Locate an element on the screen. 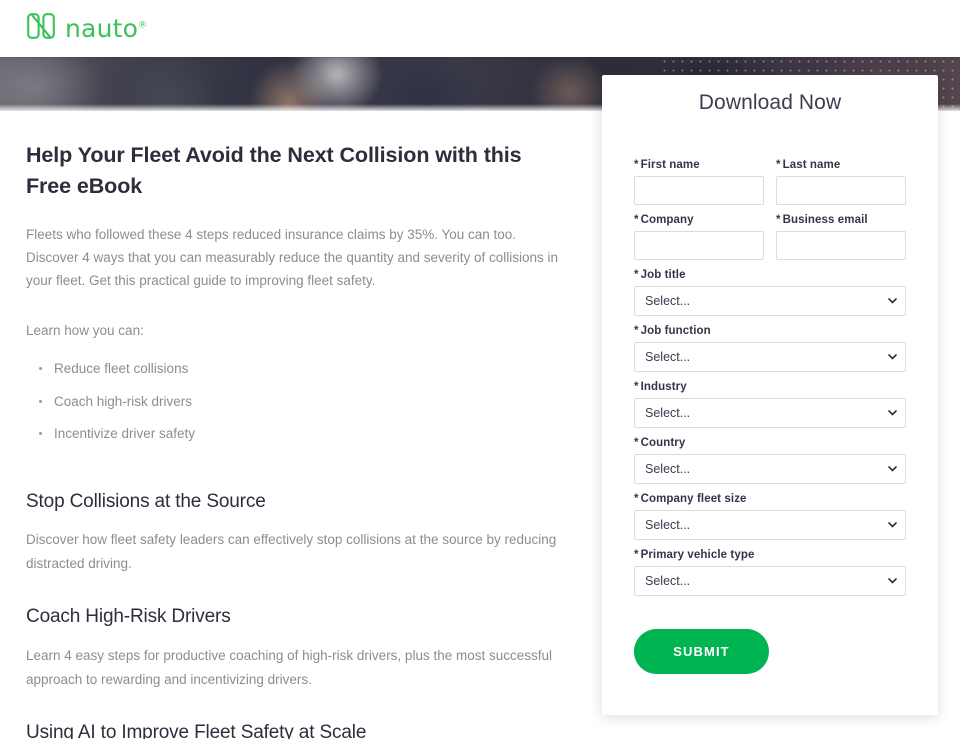  industry-label-text: Industry is located at coordinates (663, 387).